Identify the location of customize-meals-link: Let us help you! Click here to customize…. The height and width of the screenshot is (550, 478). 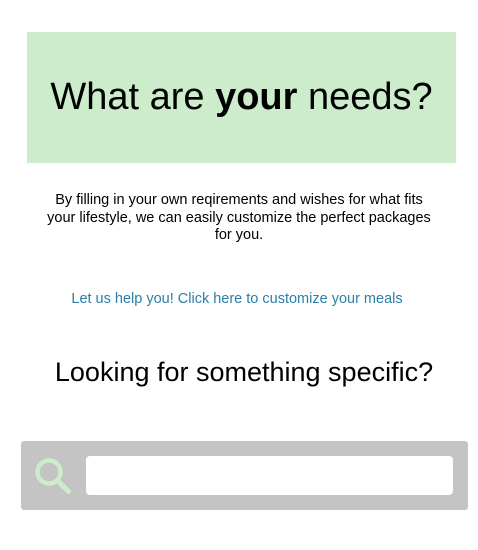
(237, 299).